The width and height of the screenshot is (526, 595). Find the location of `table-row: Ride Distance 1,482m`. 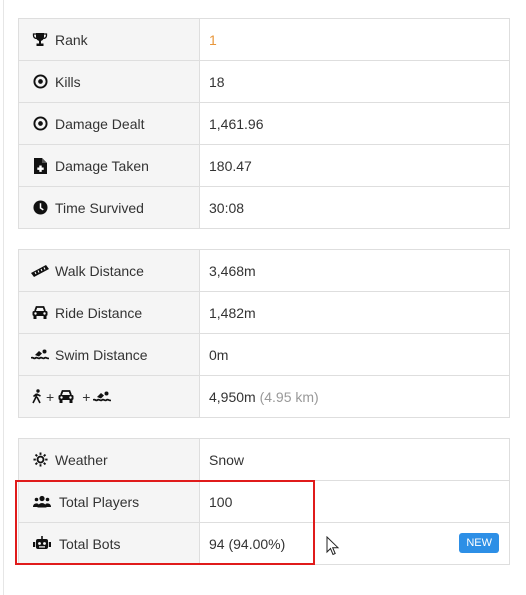

table-row: Ride Distance 1,482m is located at coordinates (264, 312).